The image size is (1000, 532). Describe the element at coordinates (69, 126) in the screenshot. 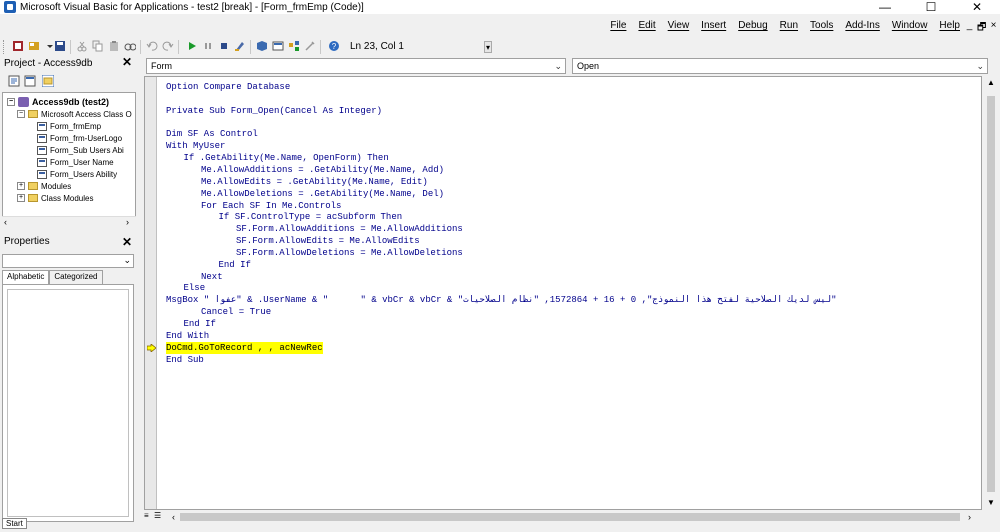

I see `tree-node-form-frmemp: Form_frmEmp` at that location.